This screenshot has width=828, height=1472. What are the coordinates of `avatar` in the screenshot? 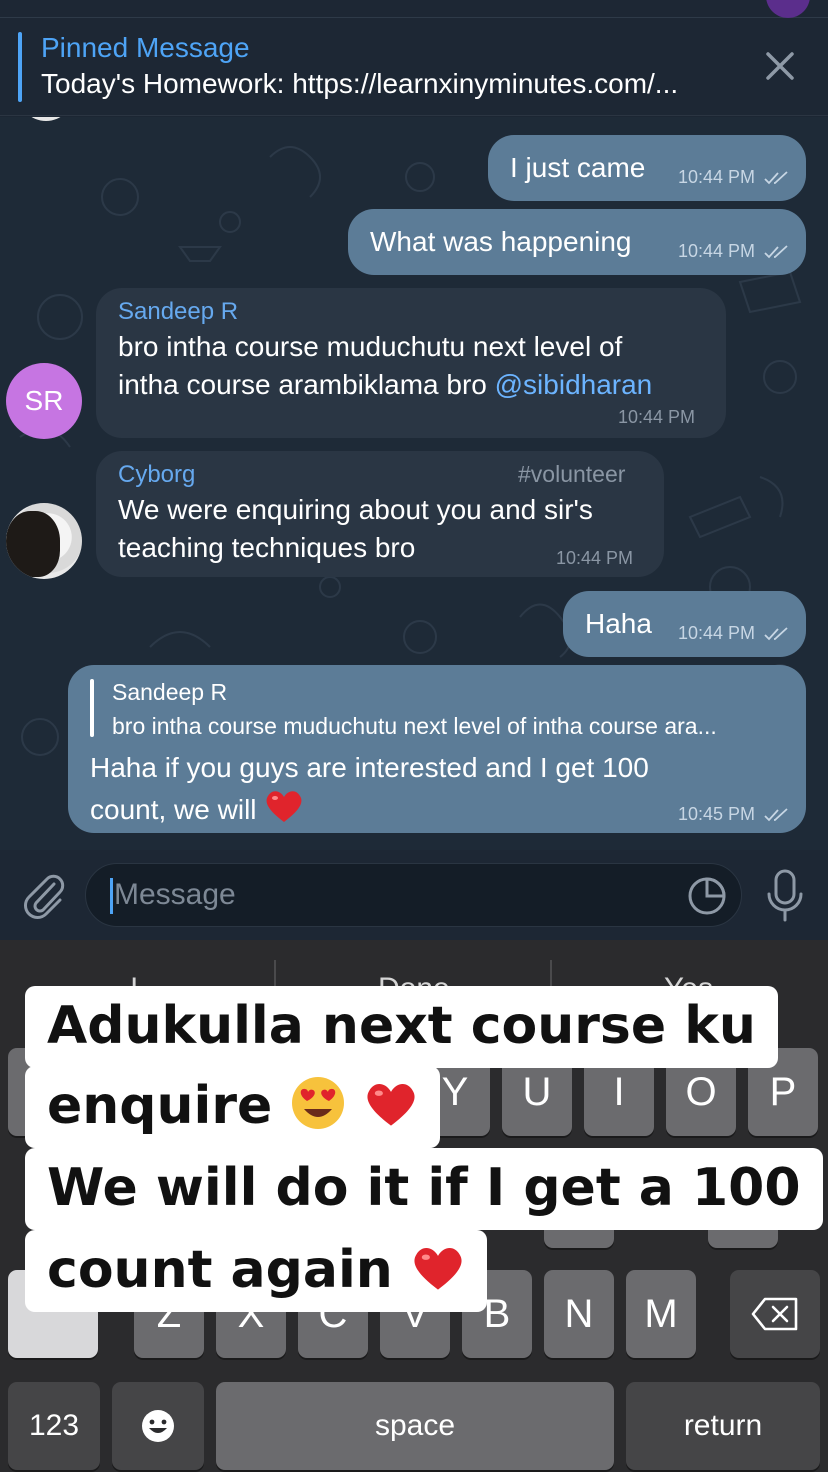 It's located at (44, 541).